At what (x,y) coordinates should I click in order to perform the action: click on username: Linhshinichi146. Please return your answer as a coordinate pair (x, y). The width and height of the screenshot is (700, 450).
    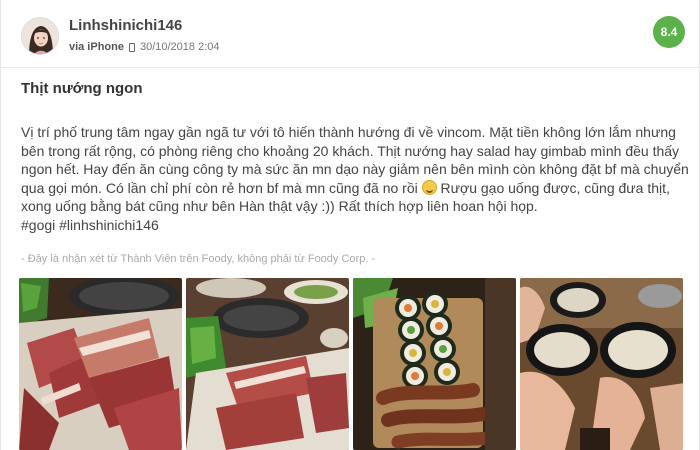
    Looking at the image, I should click on (125, 25).